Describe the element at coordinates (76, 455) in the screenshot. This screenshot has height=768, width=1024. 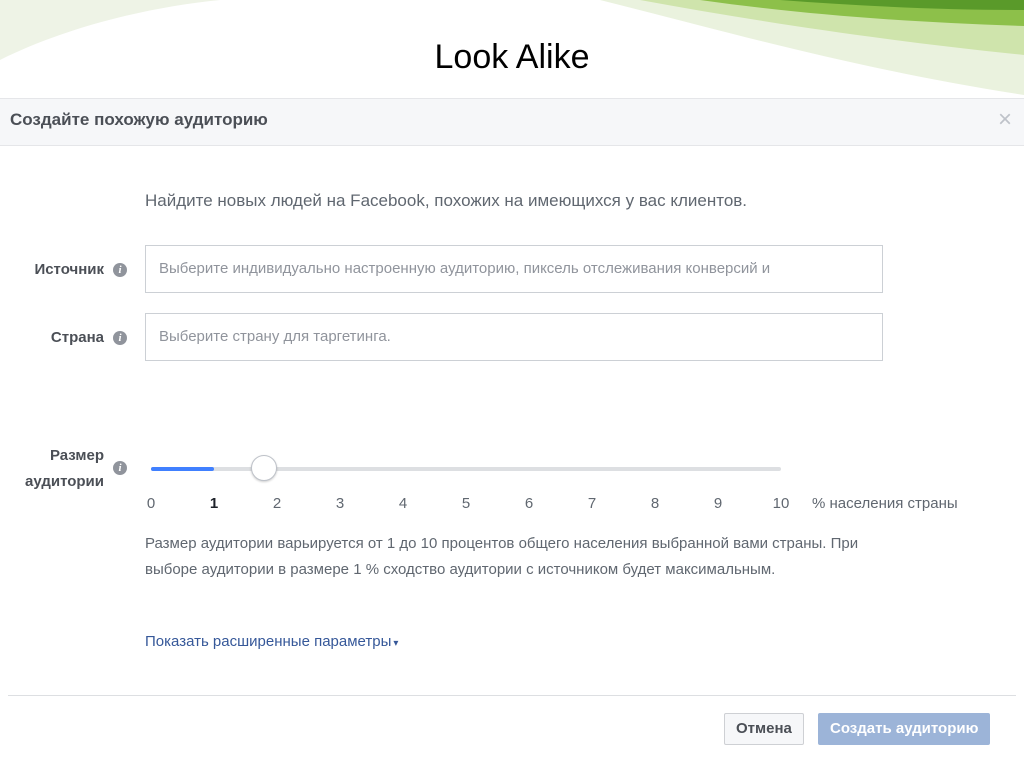
I see `audience-size-label-line1: Размер` at that location.